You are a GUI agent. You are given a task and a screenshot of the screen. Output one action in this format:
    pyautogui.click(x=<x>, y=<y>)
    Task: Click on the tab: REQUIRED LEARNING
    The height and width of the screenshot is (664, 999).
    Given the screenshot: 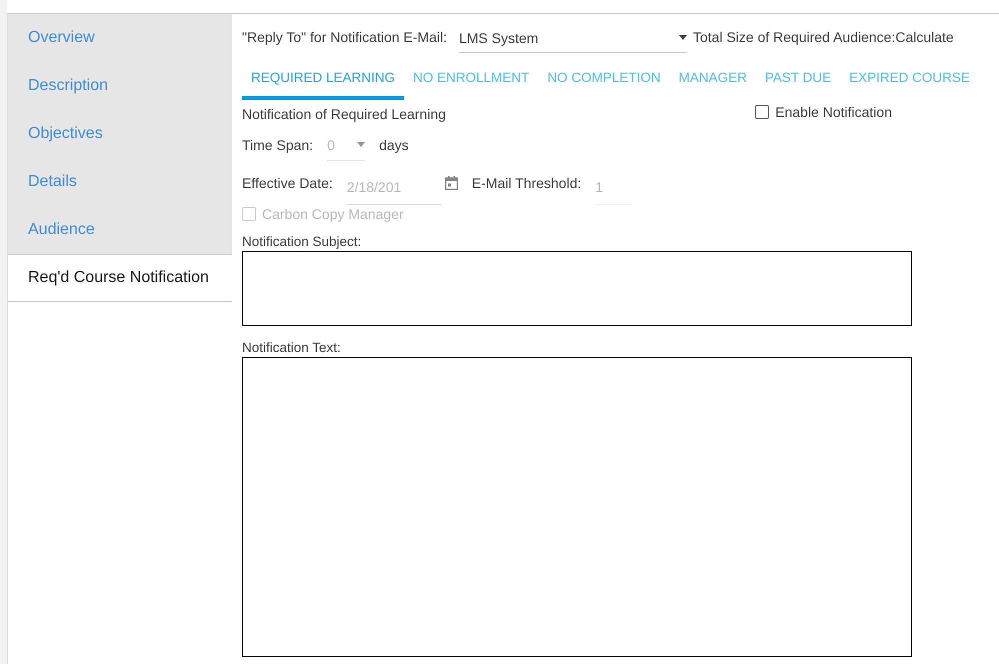 What is the action you would take?
    pyautogui.click(x=323, y=80)
    